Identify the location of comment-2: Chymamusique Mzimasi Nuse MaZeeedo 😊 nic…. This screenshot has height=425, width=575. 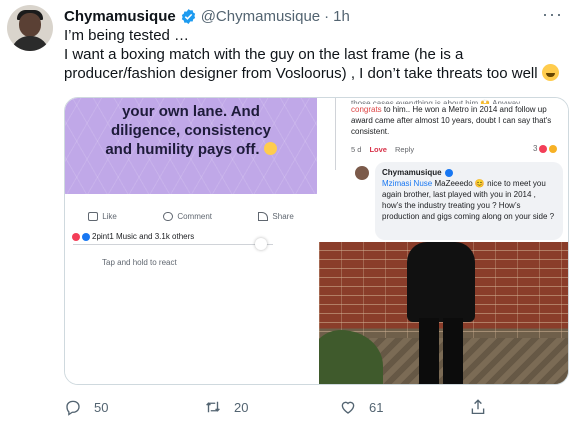
(469, 201).